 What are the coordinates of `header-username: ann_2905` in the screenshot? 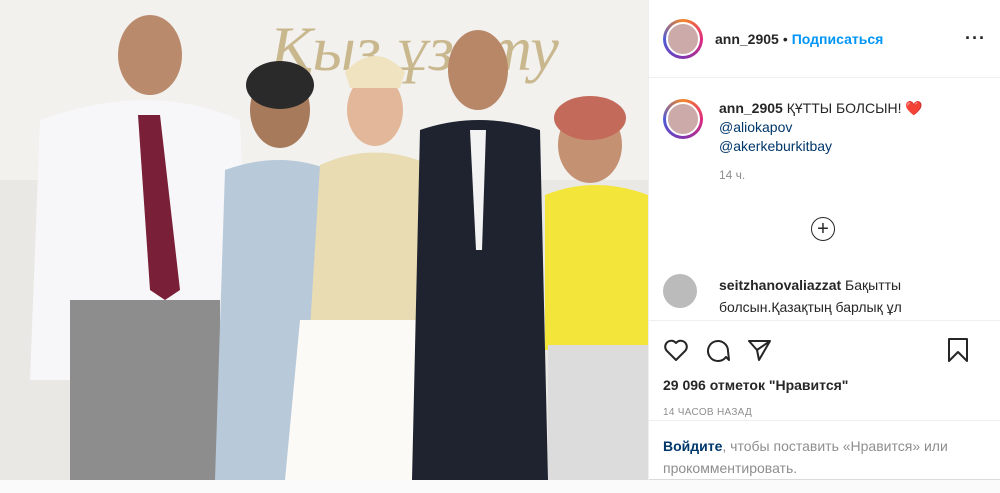 It's located at (747, 39).